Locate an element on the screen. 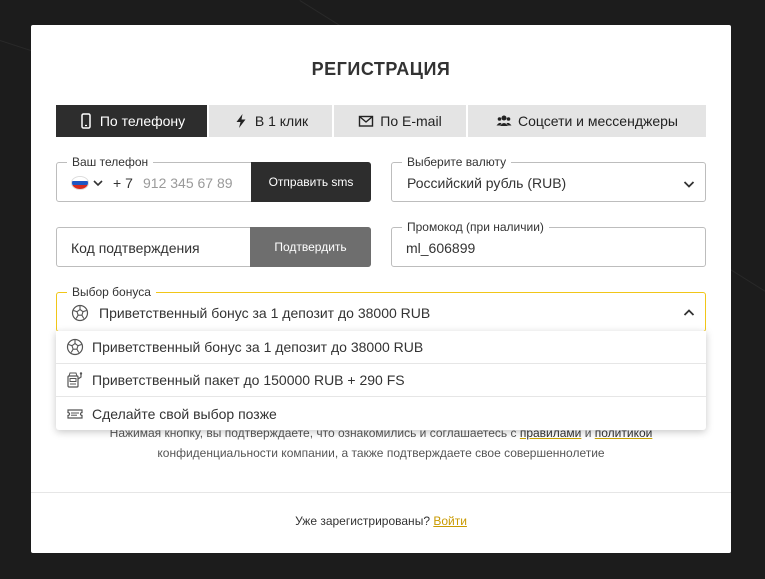 Image resolution: width=765 pixels, height=579 pixels. page-title: РЕГИСТРАЦИЯ is located at coordinates (381, 69).